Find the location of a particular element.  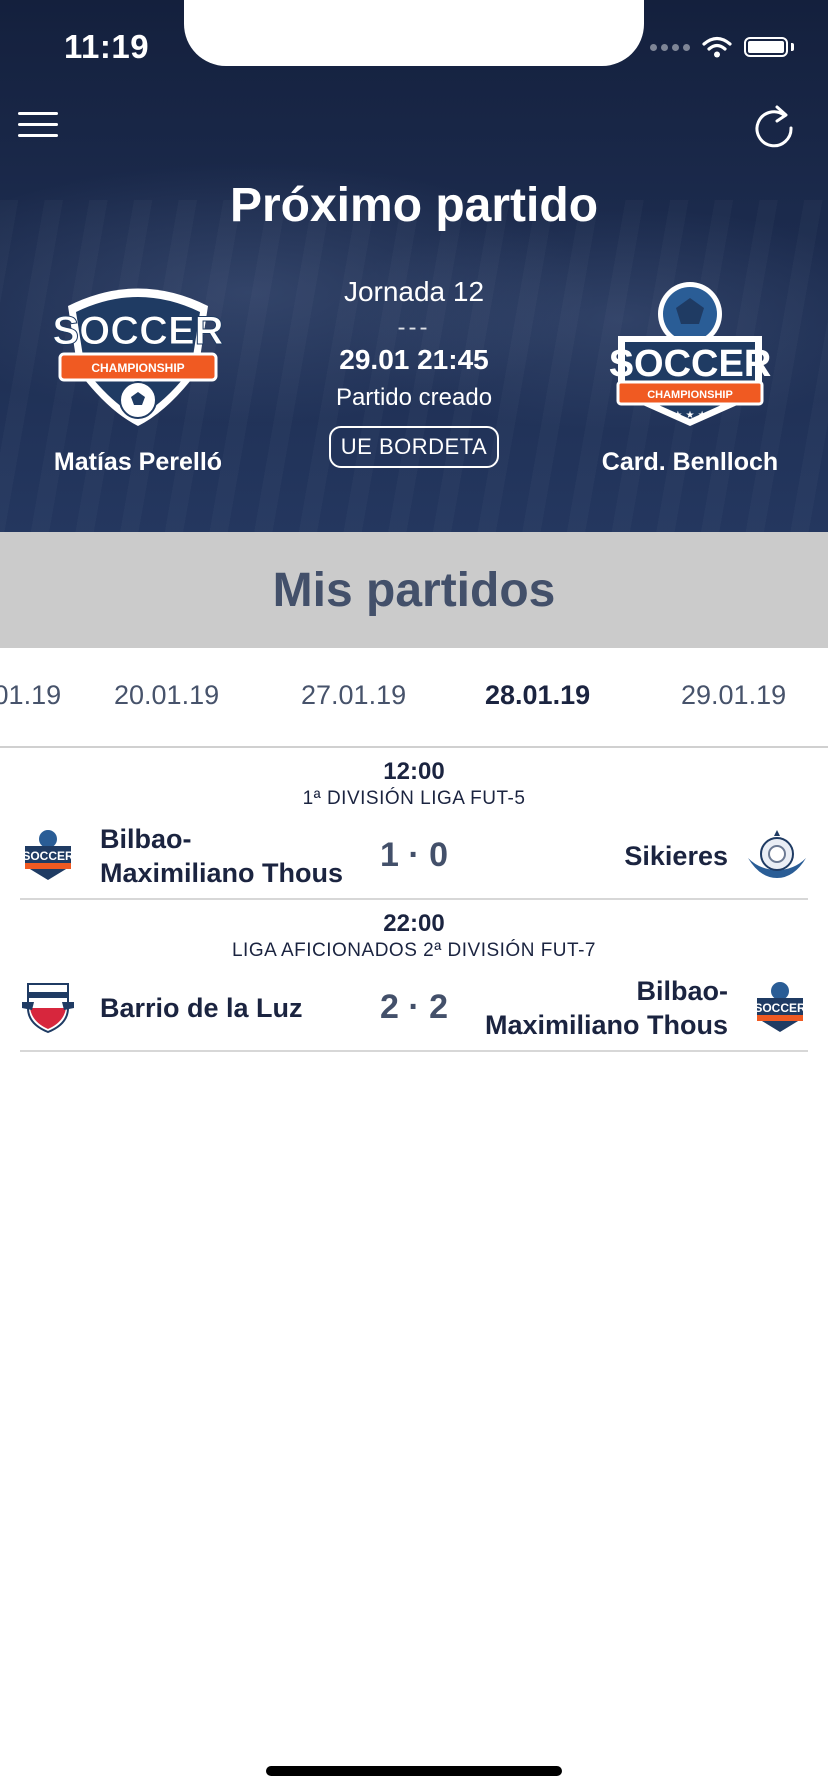

section-header: Mis partidos is located at coordinates (414, 590).